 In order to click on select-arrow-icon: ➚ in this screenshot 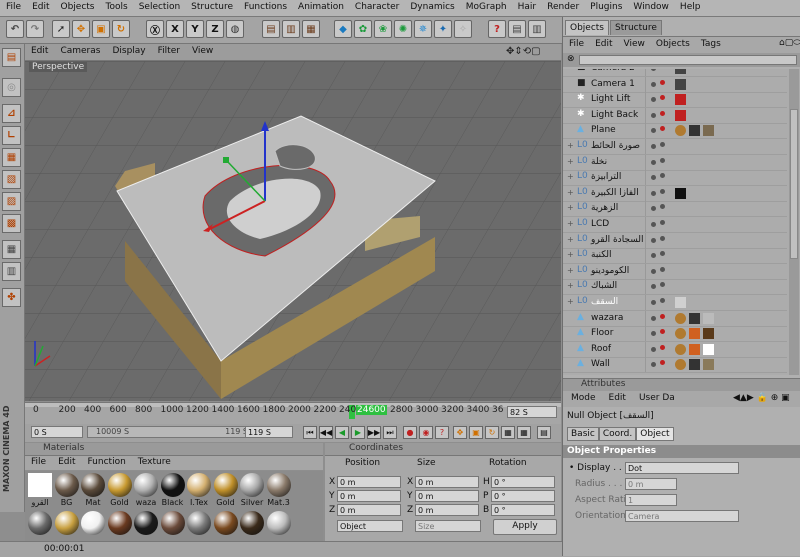, I will do `click(61, 29)`.